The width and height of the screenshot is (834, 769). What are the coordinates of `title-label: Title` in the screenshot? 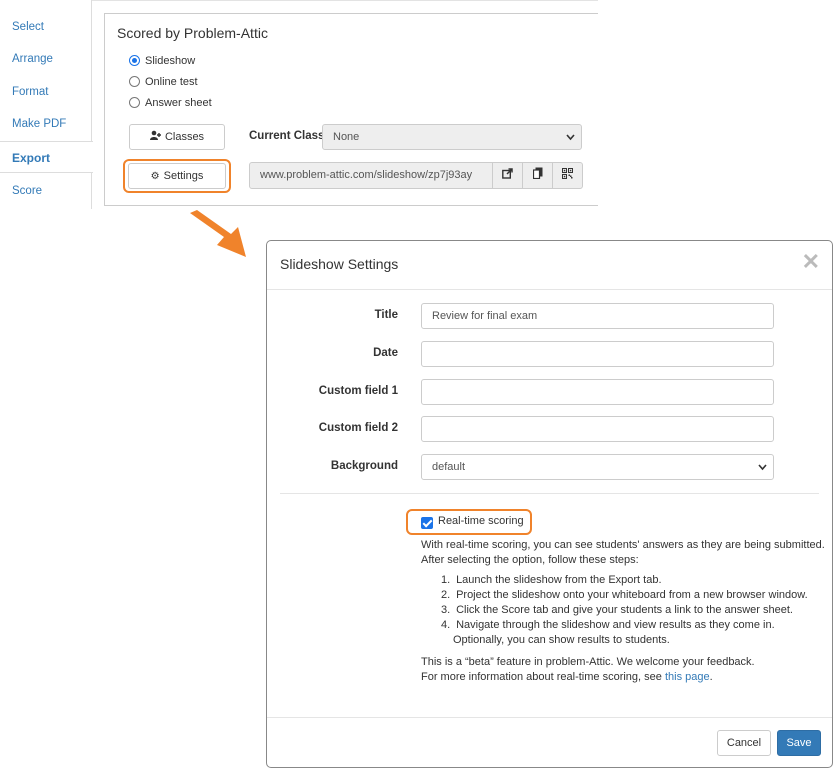 It's located at (386, 315).